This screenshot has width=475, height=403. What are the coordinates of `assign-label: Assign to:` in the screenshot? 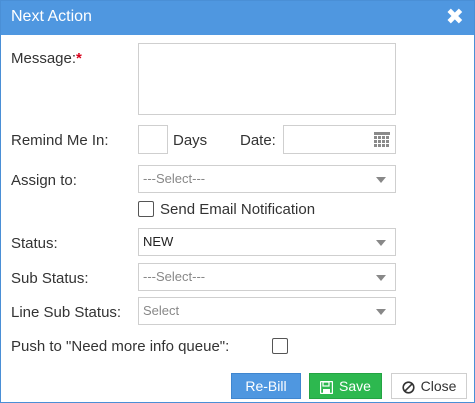 It's located at (44, 180).